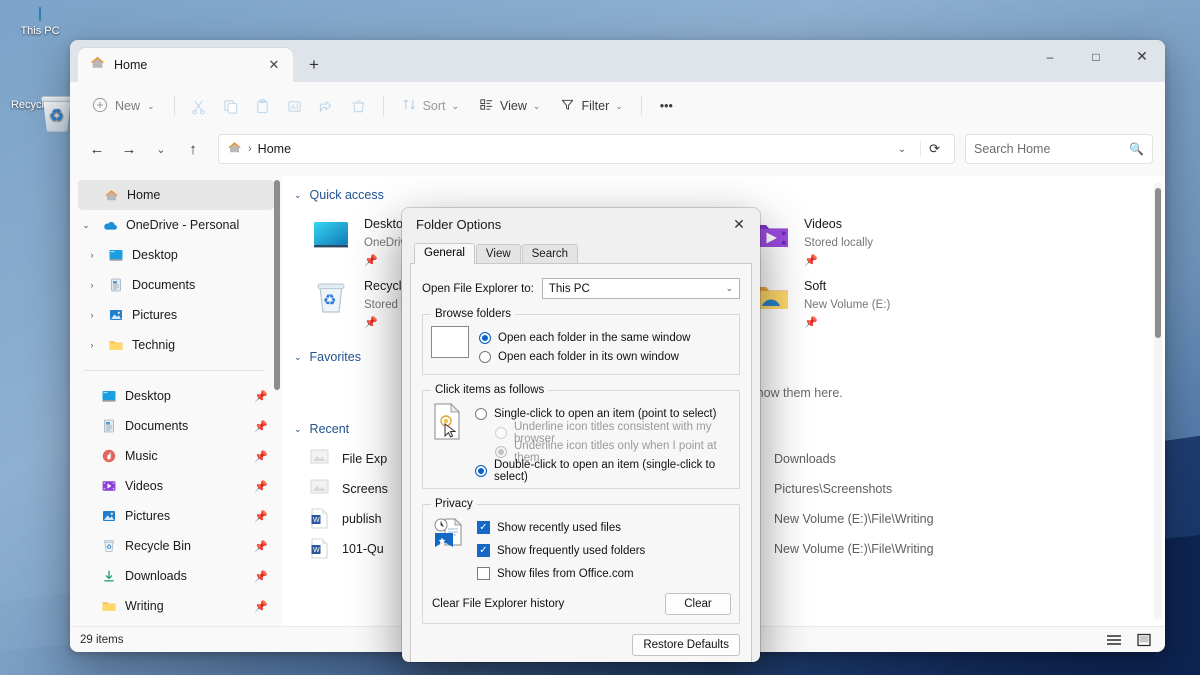  I want to click on content-scrollbar-thumb, so click(1158, 263).